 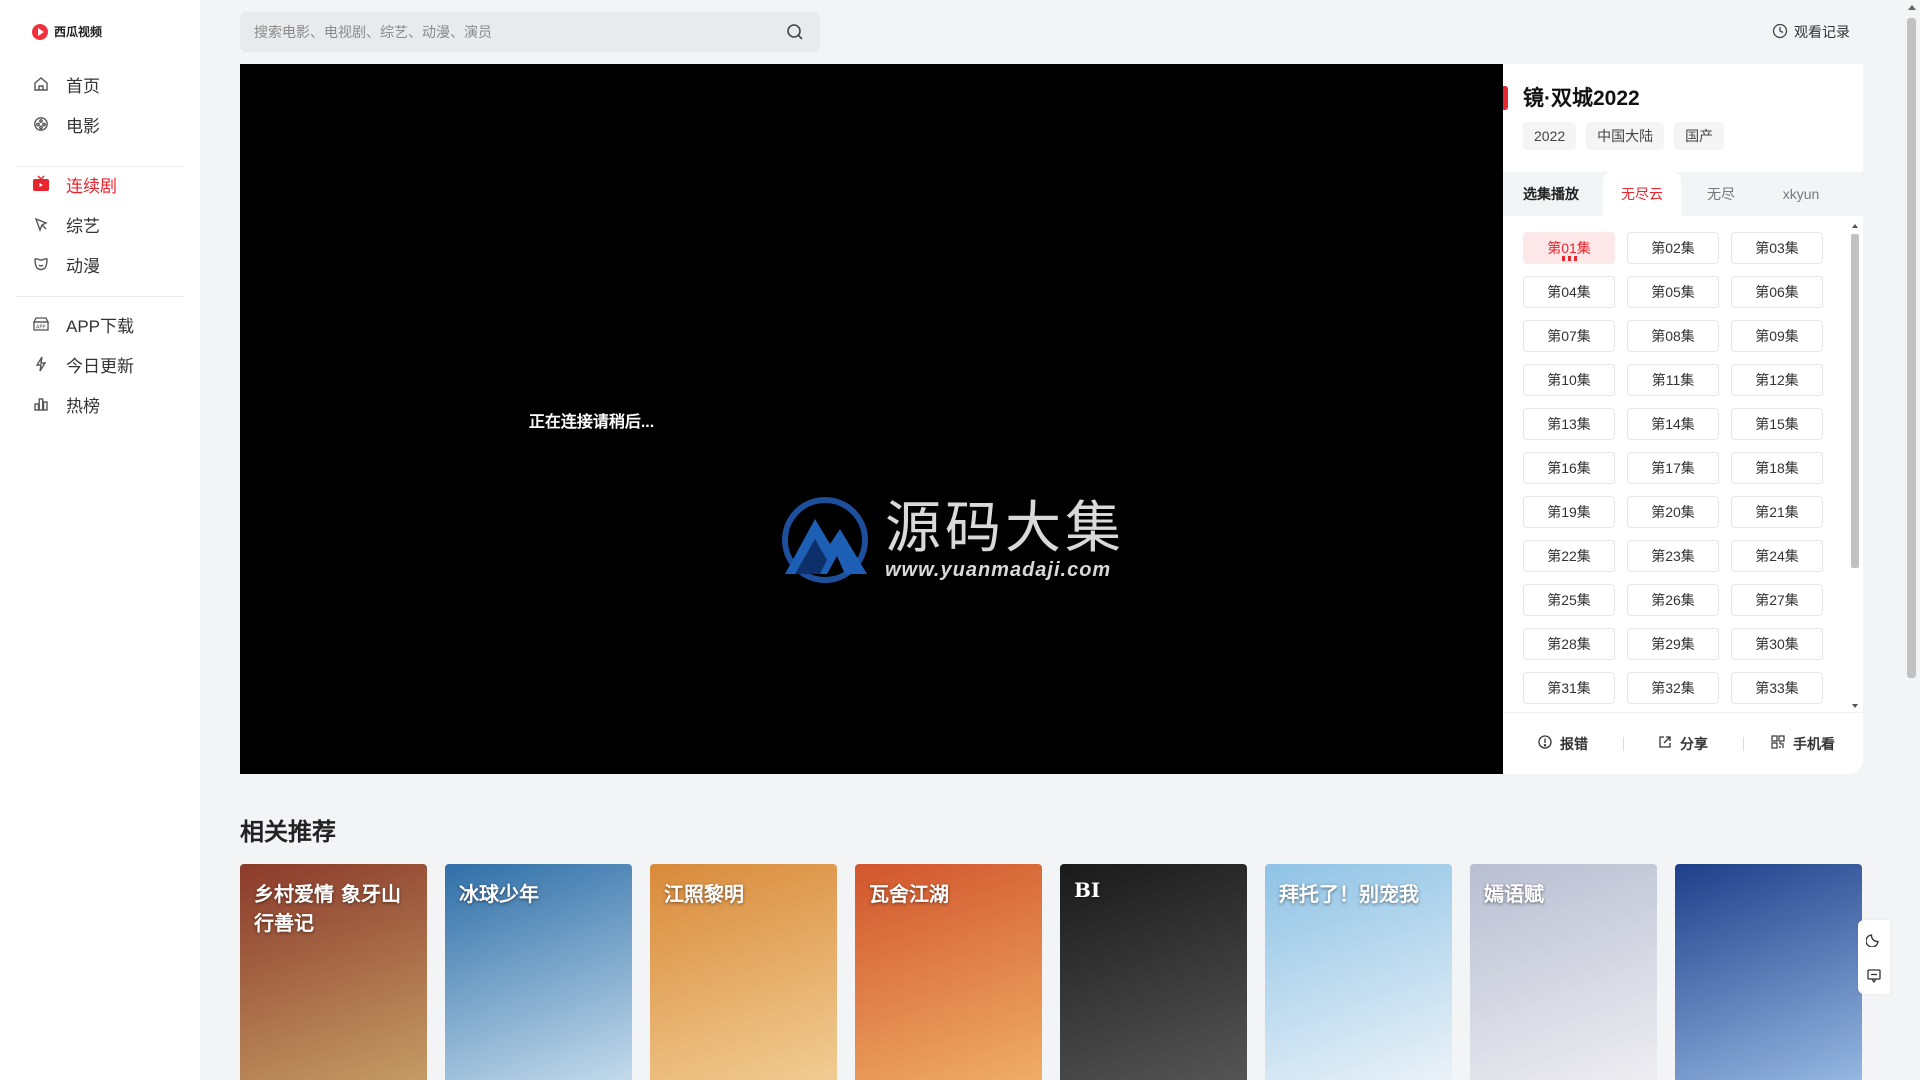 I want to click on episode-button: 第01集, so click(x=1569, y=248).